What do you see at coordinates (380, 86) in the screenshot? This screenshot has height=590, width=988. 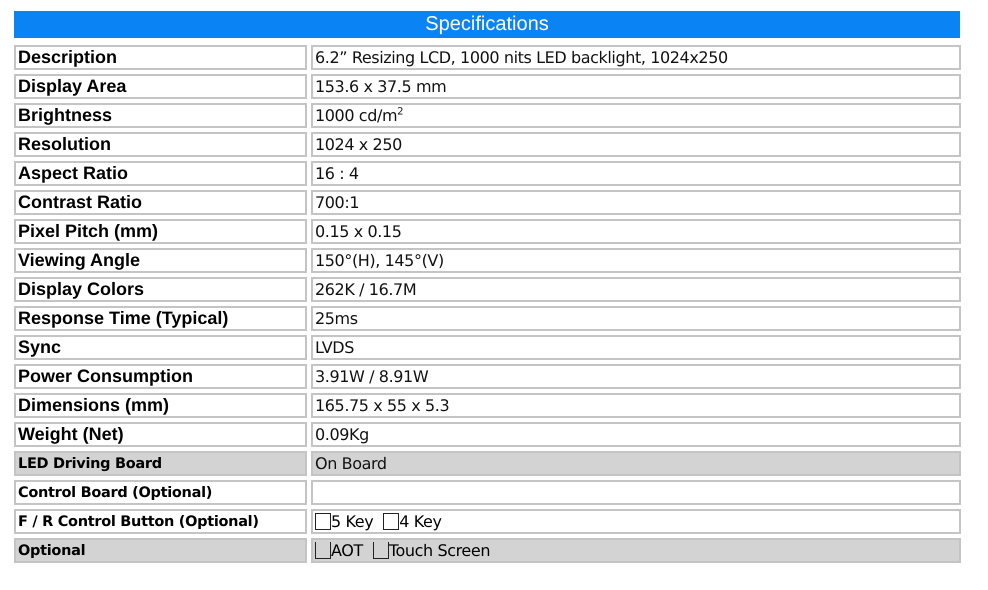 I see `spec-value: 153.6 x 37.5 mm` at bounding box center [380, 86].